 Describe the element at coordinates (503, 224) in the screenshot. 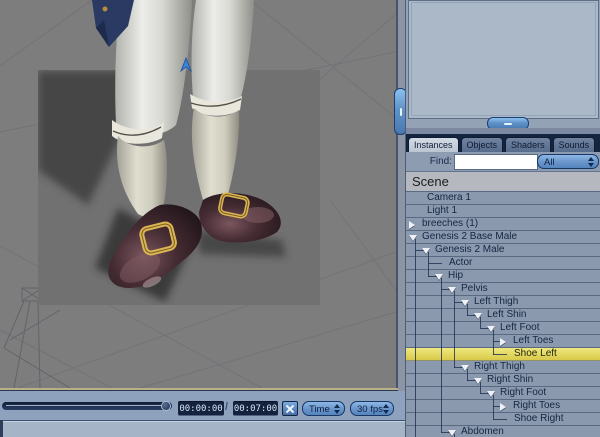

I see `tree-row-breeches-1: breeches (1)` at that location.